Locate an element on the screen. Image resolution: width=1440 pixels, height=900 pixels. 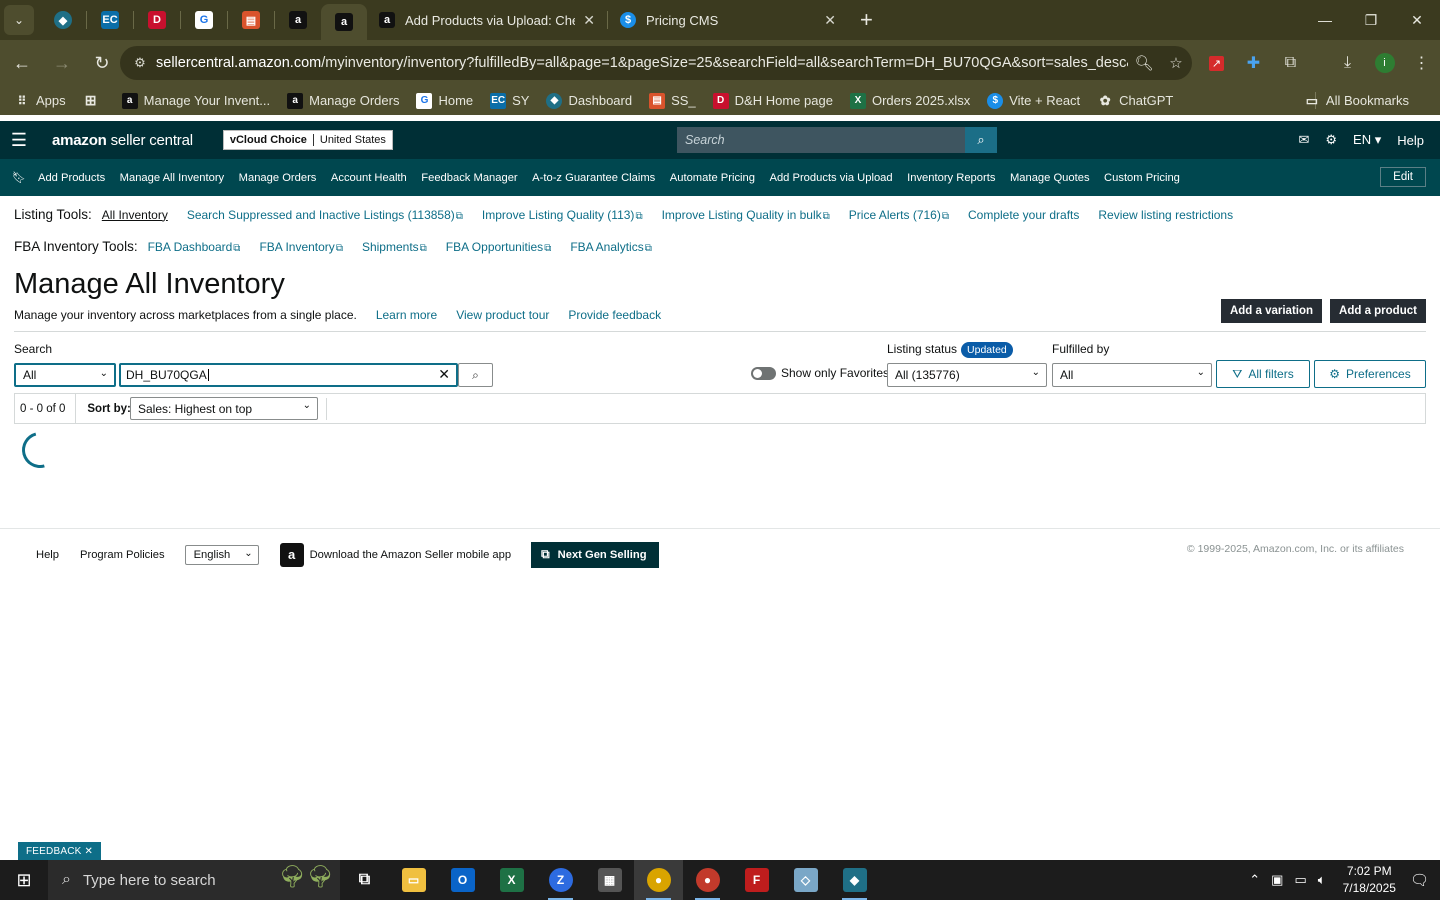
calculator-icon: ▦ is located at coordinates (609, 880).